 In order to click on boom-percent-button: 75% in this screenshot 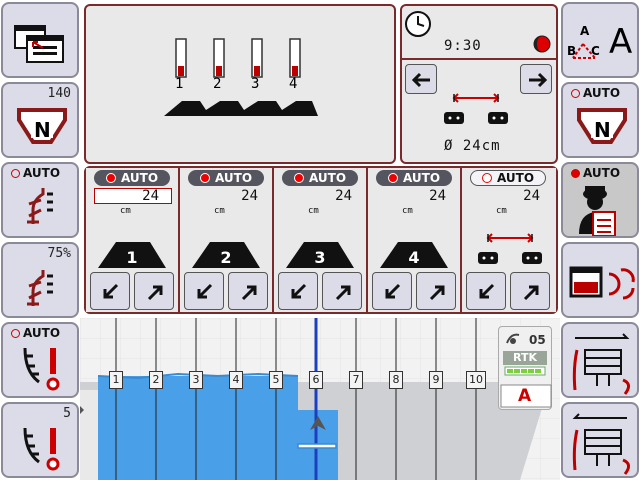, I will do `click(40, 280)`.